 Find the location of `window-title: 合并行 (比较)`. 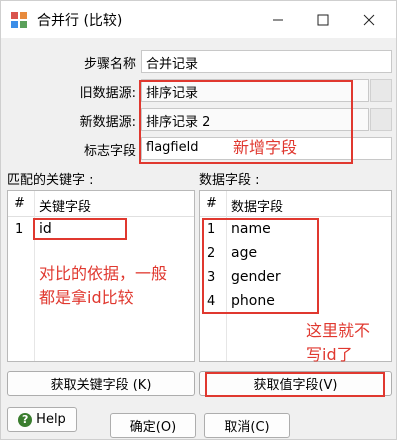

window-title: 合并行 (比较) is located at coordinates (80, 21).